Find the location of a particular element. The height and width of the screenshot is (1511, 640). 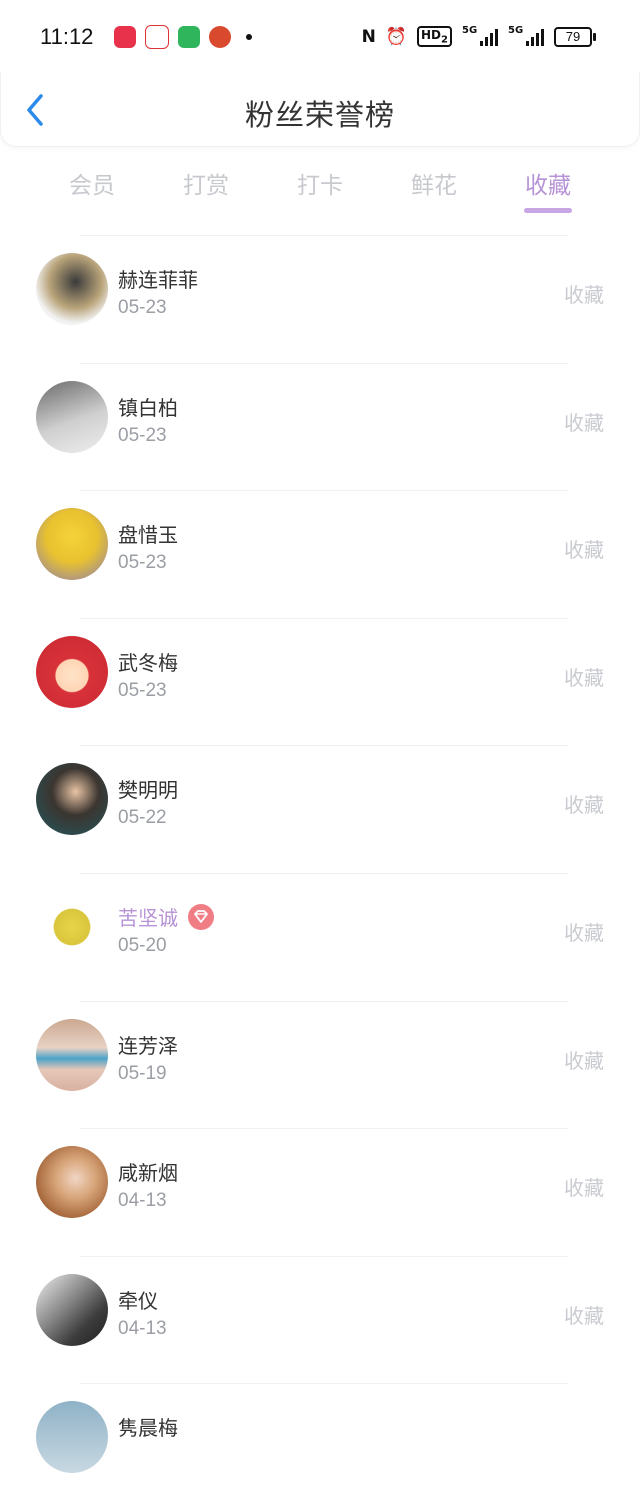

tab-checkin: 打卡 is located at coordinates (320, 183).